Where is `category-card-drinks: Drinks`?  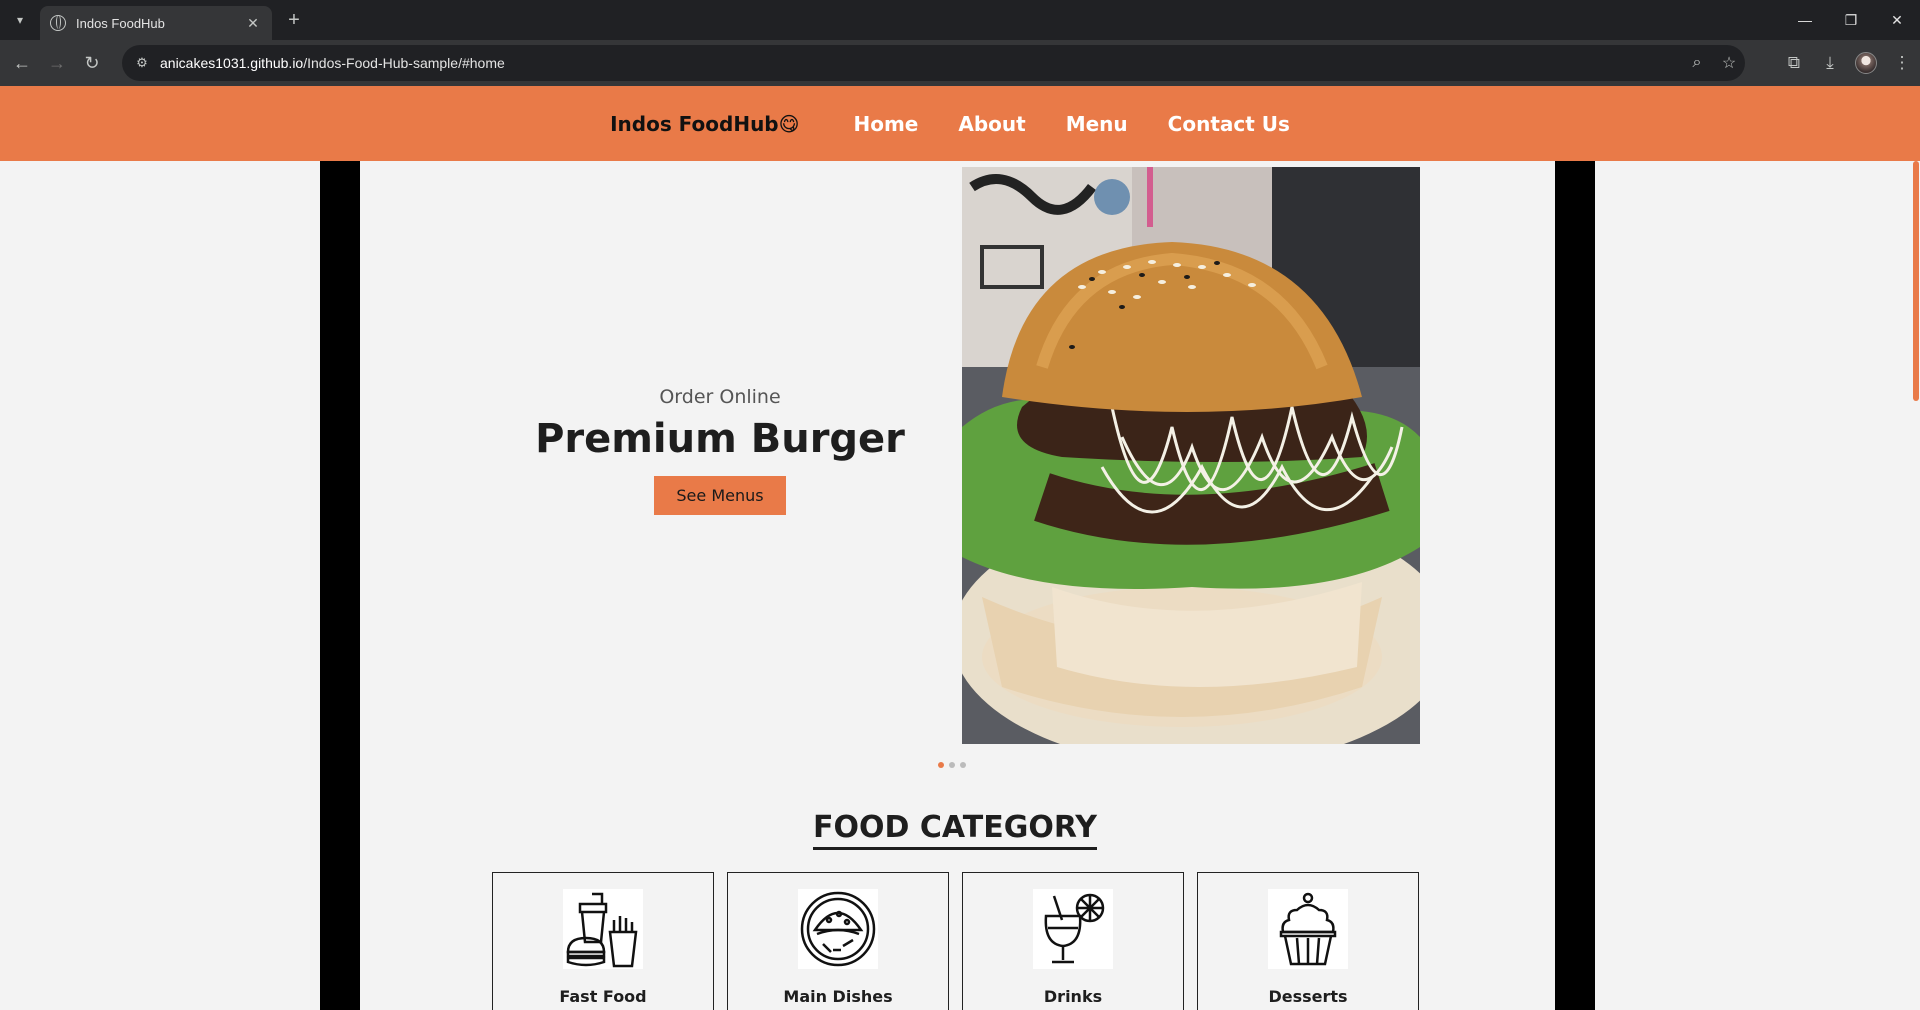
category-card-drinks: Drinks is located at coordinates (1073, 941).